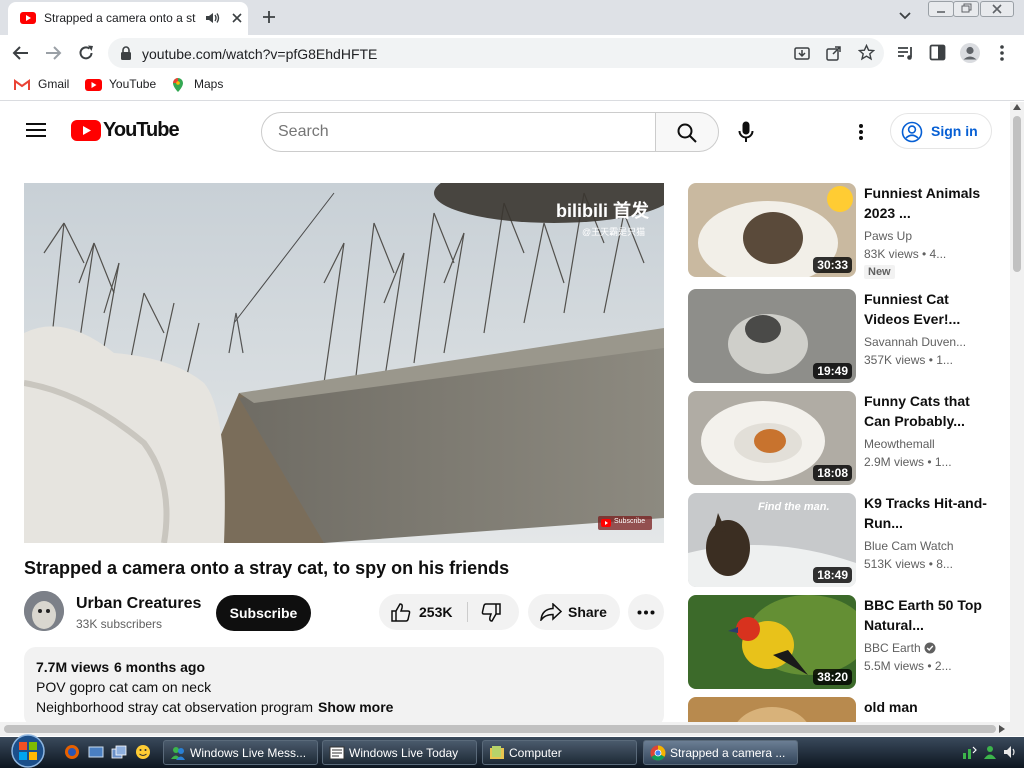  I want to click on url-text: youtube.com/watch?v=pfG8EhdHFTE, so click(259, 54).